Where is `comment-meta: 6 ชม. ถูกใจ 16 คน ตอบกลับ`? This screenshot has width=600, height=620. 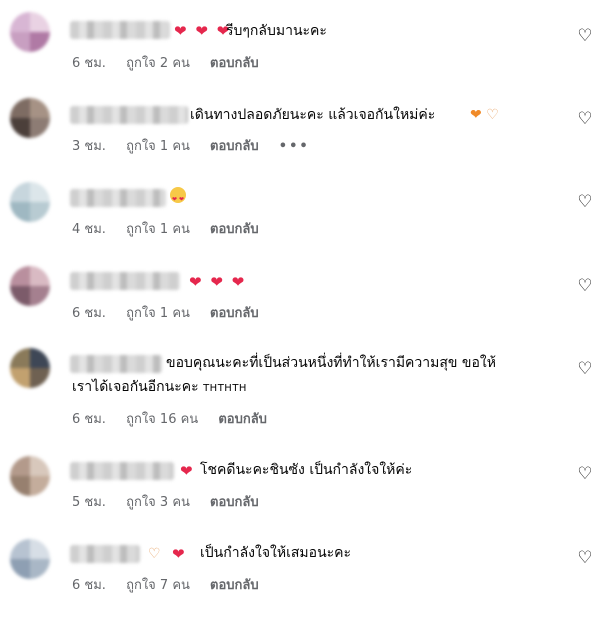 comment-meta: 6 ชม. ถูกใจ 16 คน ตอบกลับ is located at coordinates (177, 418).